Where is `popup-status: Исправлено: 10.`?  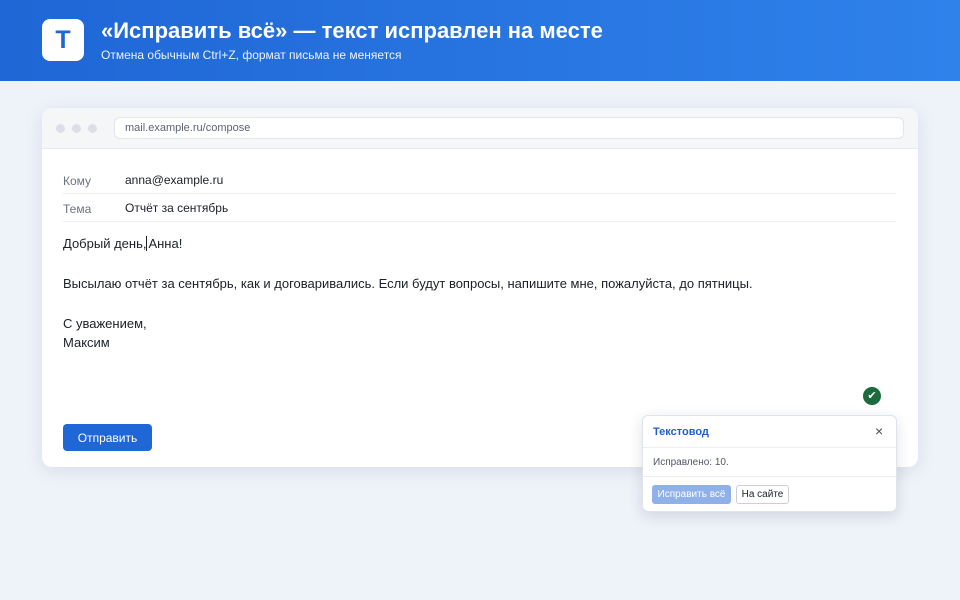
popup-status: Исправлено: 10. is located at coordinates (691, 462).